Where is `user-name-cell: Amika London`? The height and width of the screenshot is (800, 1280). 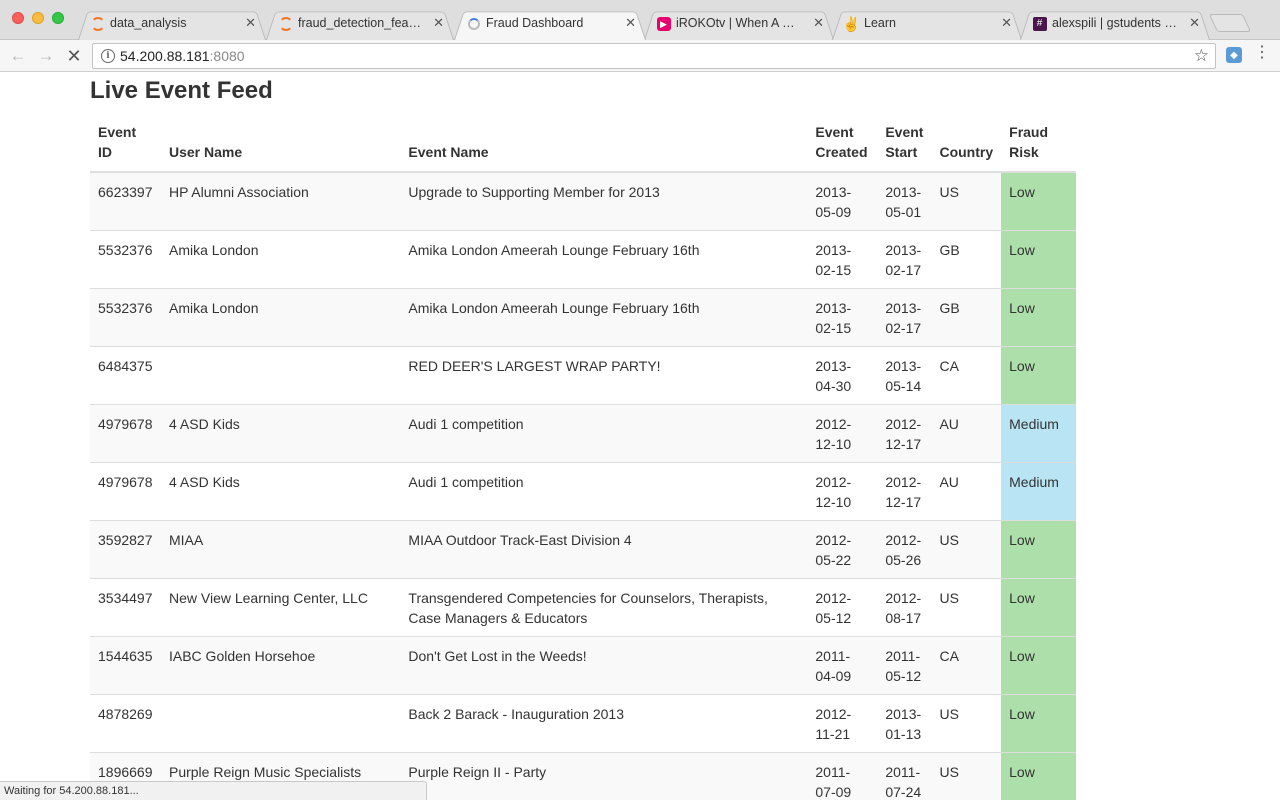 user-name-cell: Amika London is located at coordinates (280, 317).